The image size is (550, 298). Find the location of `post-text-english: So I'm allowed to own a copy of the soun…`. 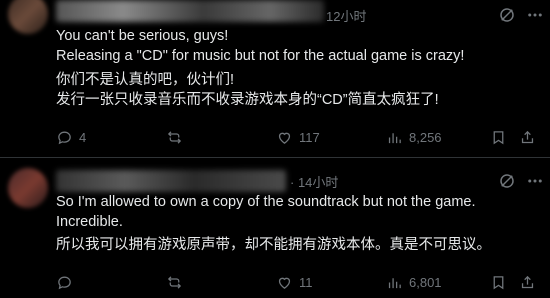

post-text-english: So I'm allowed to own a copy of the soun… is located at coordinates (296, 212).